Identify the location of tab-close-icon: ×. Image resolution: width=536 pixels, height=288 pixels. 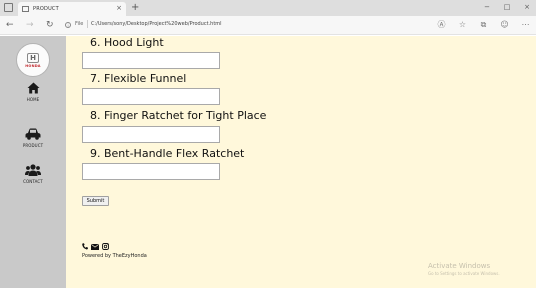
(119, 8).